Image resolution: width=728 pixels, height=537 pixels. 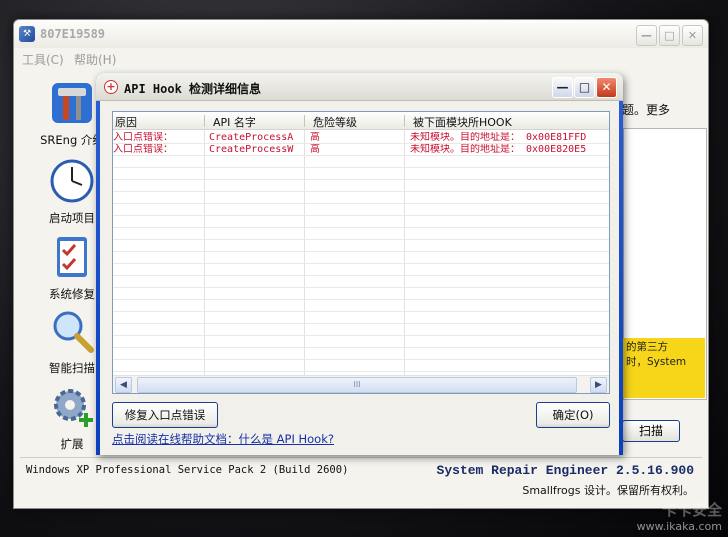 What do you see at coordinates (498, 137) in the screenshot?
I see `cell-hooked-by: 未知模块。目的地址是： 0x00E81FFD` at bounding box center [498, 137].